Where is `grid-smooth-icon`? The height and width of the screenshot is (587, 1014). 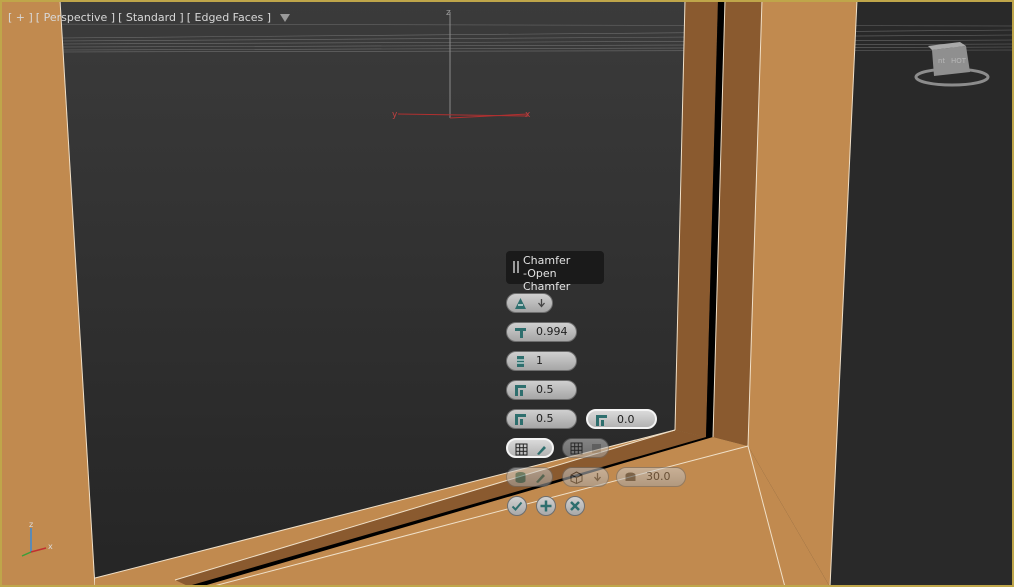 grid-smooth-icon is located at coordinates (576, 448).